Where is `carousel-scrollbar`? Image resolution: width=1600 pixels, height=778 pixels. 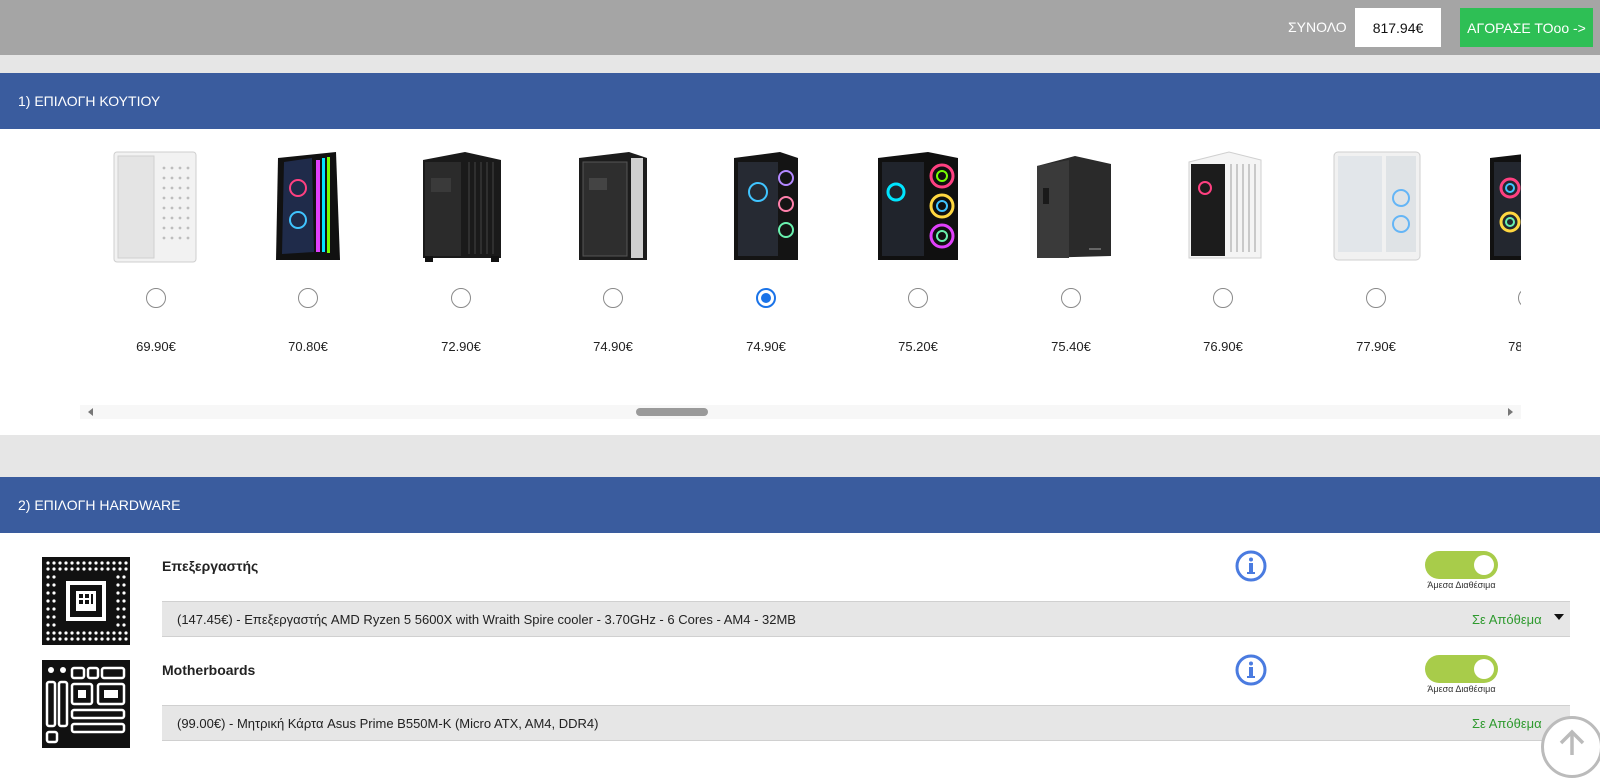 carousel-scrollbar is located at coordinates (800, 412).